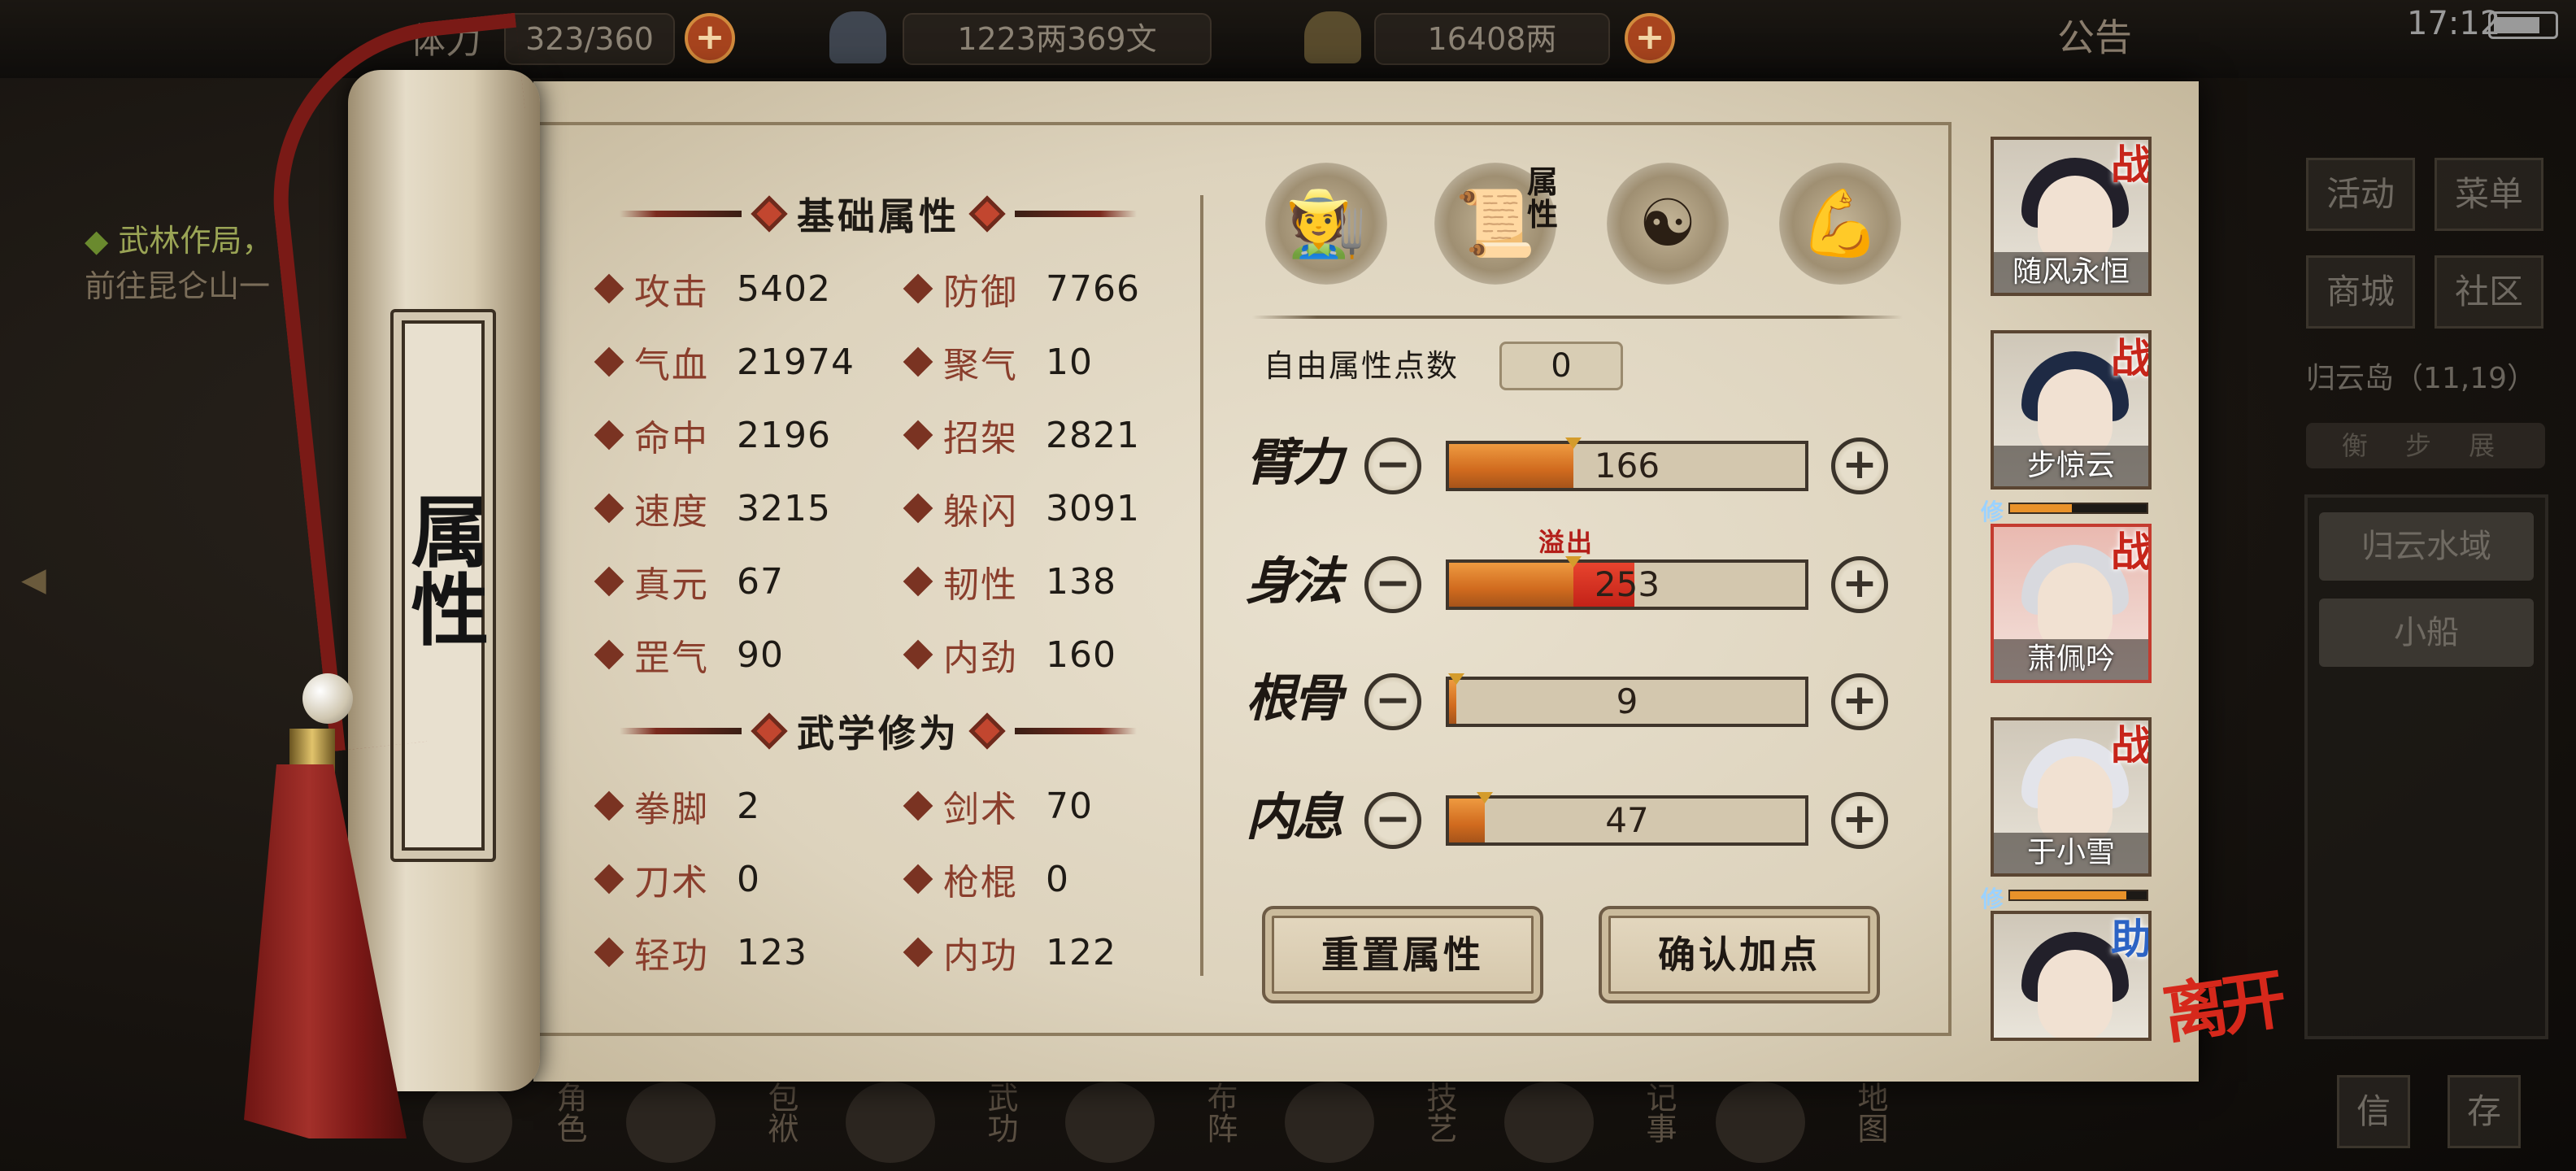  I want to click on party-member-5: 助, so click(2072, 976).